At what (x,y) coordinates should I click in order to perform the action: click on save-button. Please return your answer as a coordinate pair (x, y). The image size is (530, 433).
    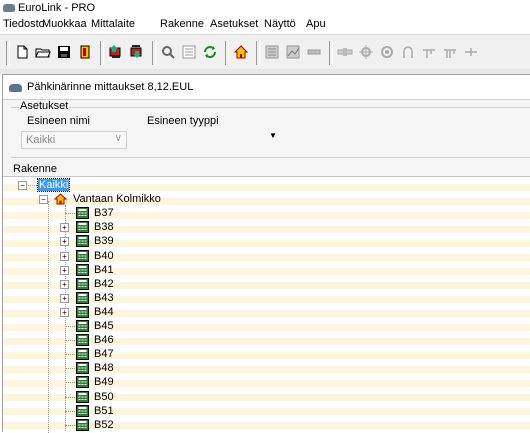
    Looking at the image, I should click on (64, 52).